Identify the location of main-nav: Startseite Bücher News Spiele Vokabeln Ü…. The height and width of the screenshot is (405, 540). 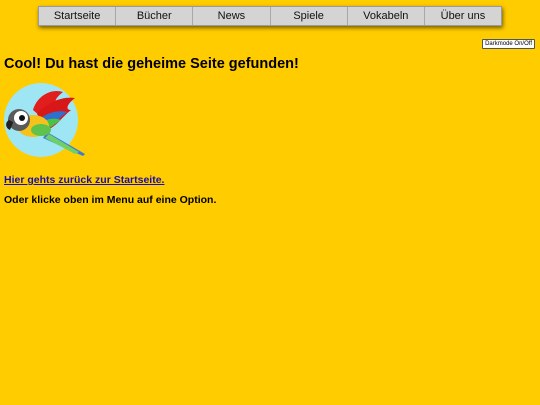
(270, 16).